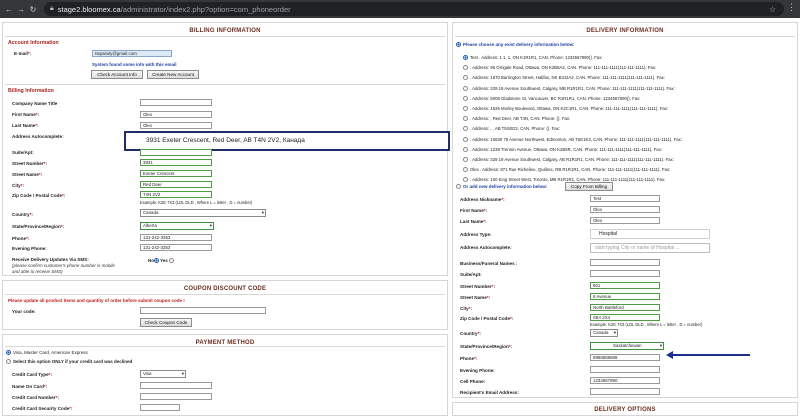  What do you see at coordinates (26, 114) in the screenshot?
I see `billing-first-name-label: First Name*:` at bounding box center [26, 114].